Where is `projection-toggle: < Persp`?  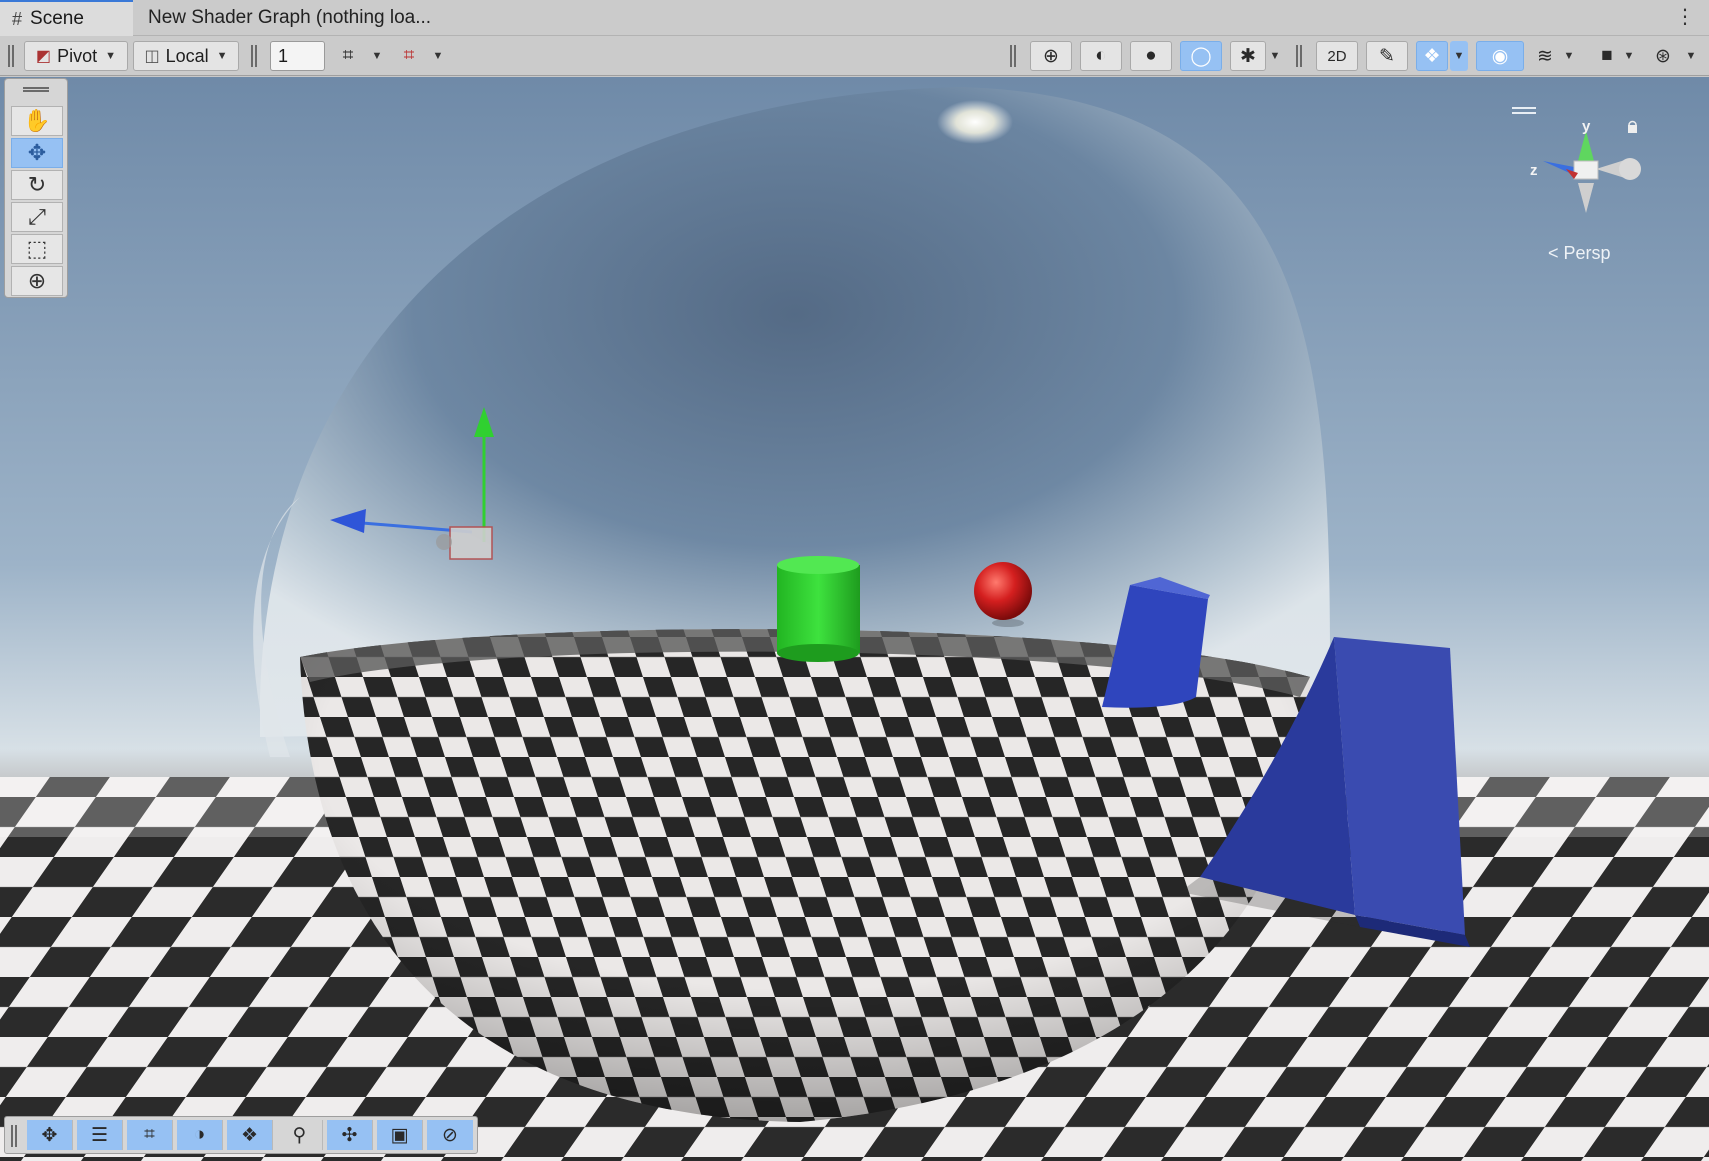
projection-toggle: < Persp is located at coordinates (1579, 253).